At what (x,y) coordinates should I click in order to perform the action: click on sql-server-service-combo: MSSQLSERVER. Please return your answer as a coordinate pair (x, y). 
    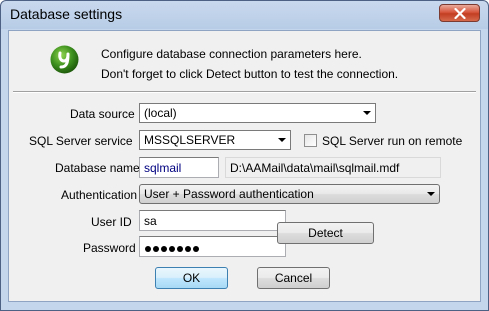
    Looking at the image, I should click on (215, 140).